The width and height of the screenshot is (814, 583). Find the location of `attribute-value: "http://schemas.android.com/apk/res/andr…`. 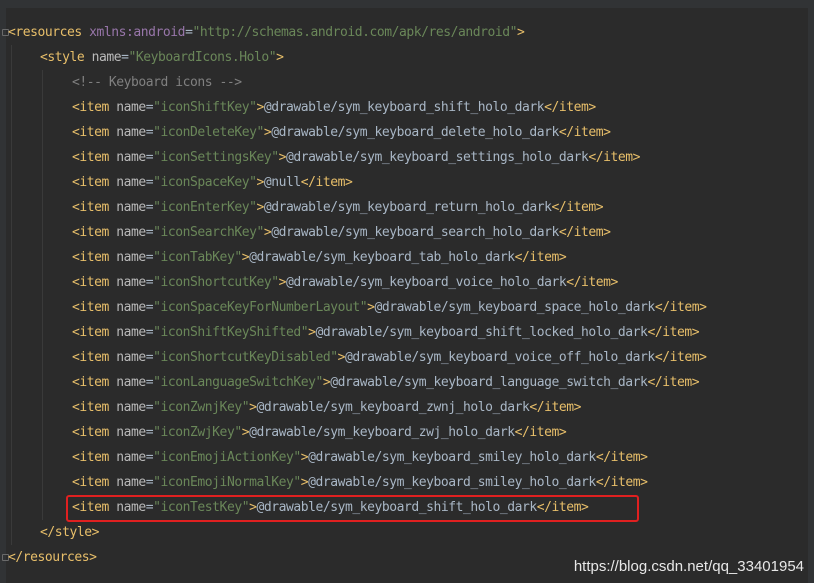

attribute-value: "http://schemas.android.com/apk/res/andr… is located at coordinates (355, 32).